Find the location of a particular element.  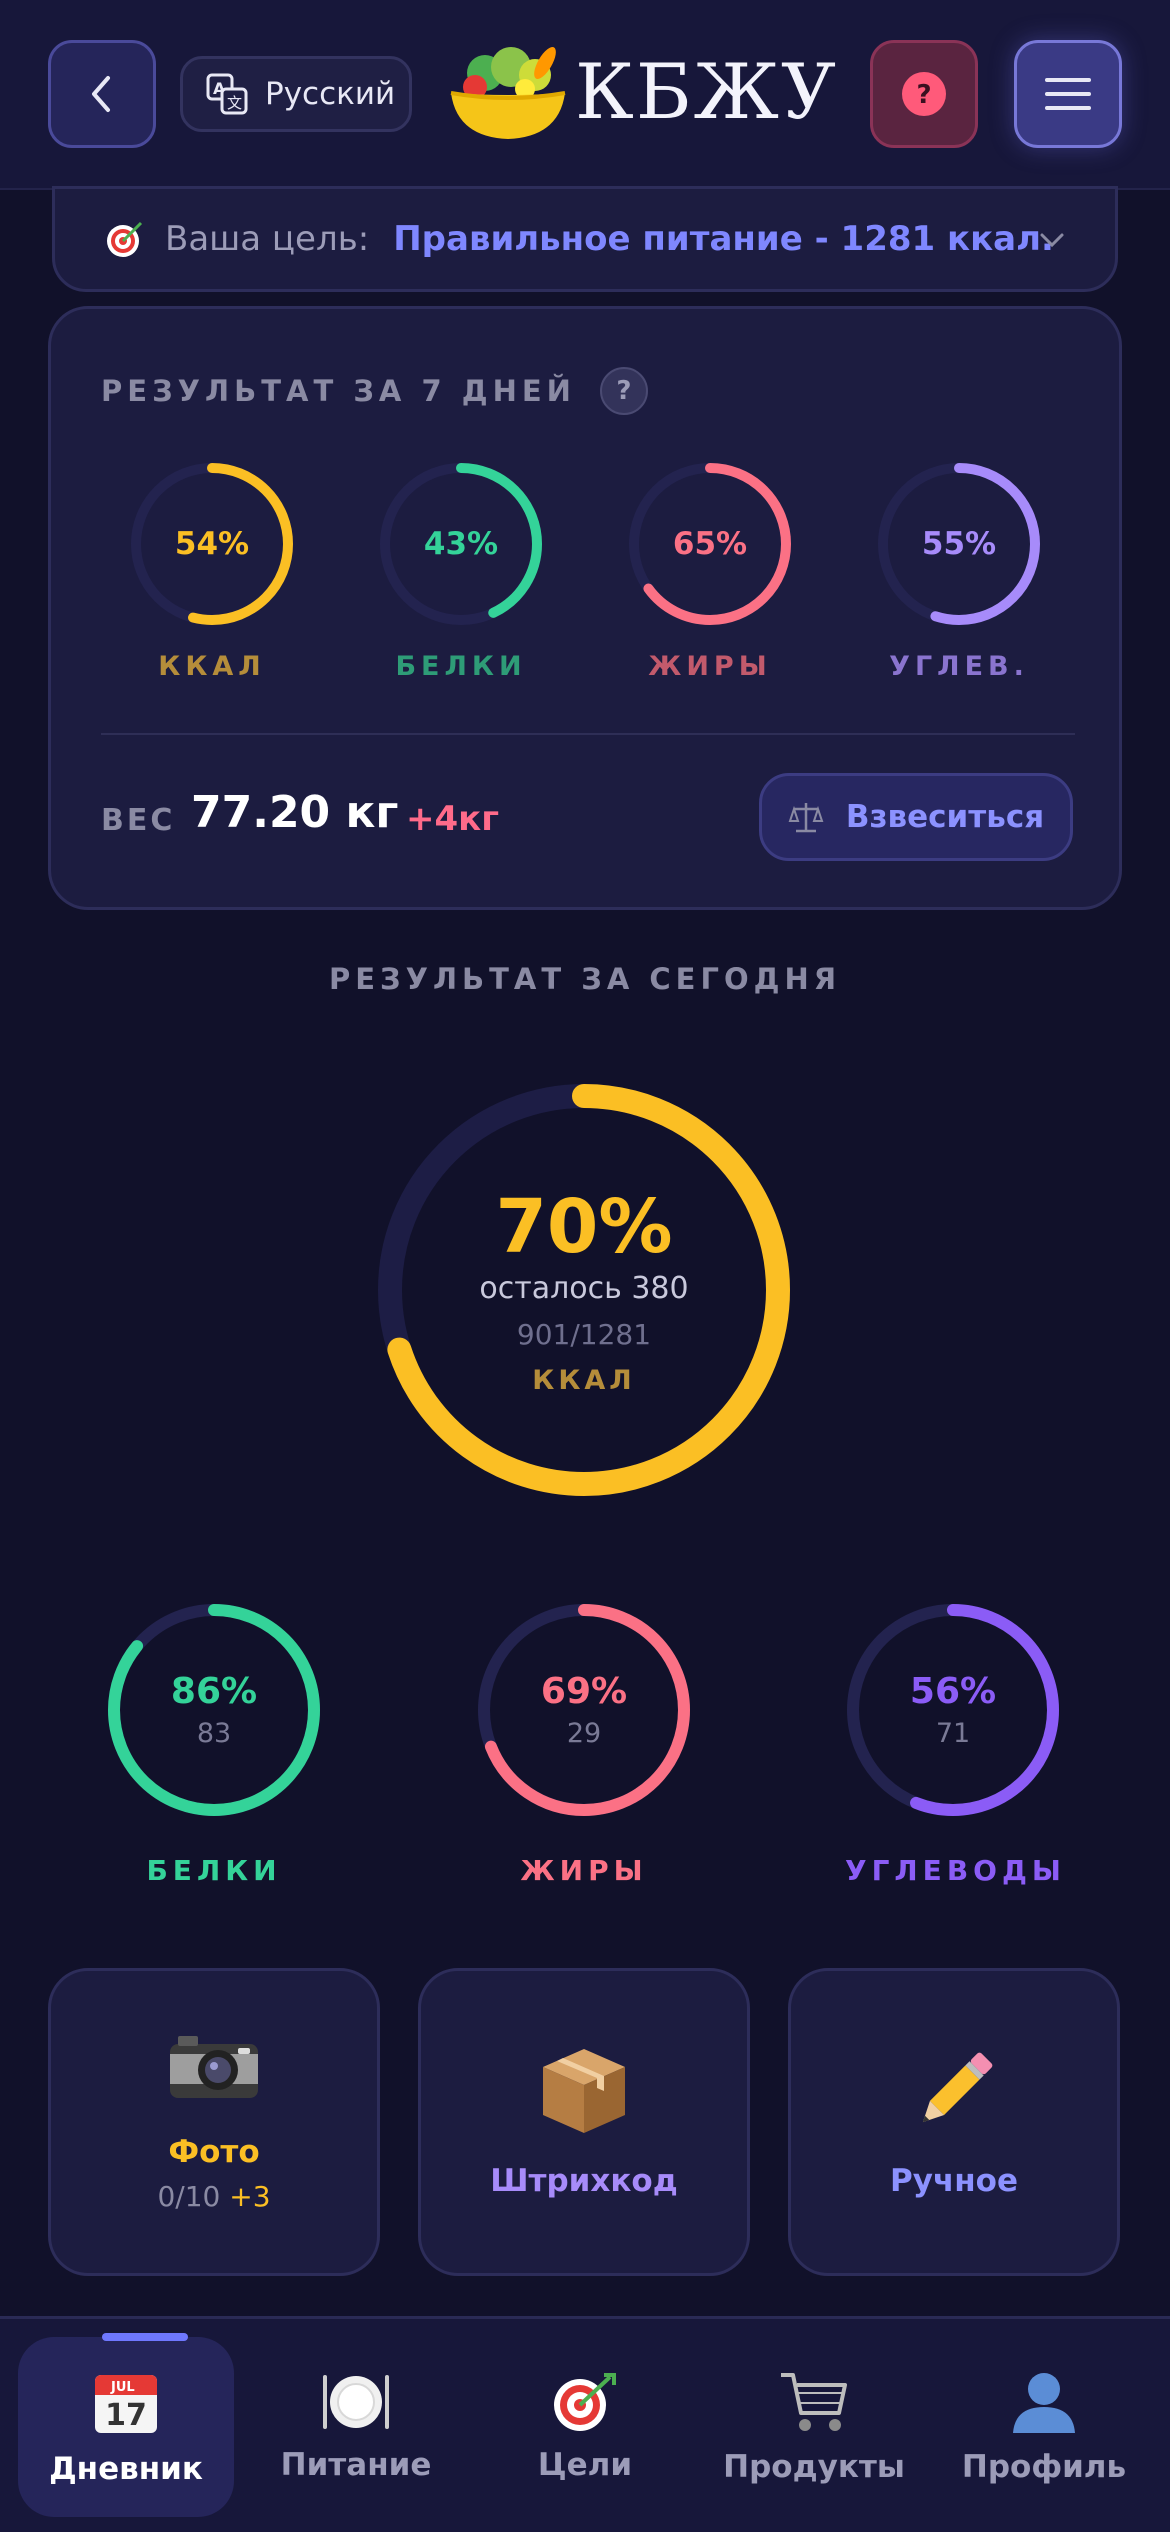

camera-icon is located at coordinates (214, 2066).